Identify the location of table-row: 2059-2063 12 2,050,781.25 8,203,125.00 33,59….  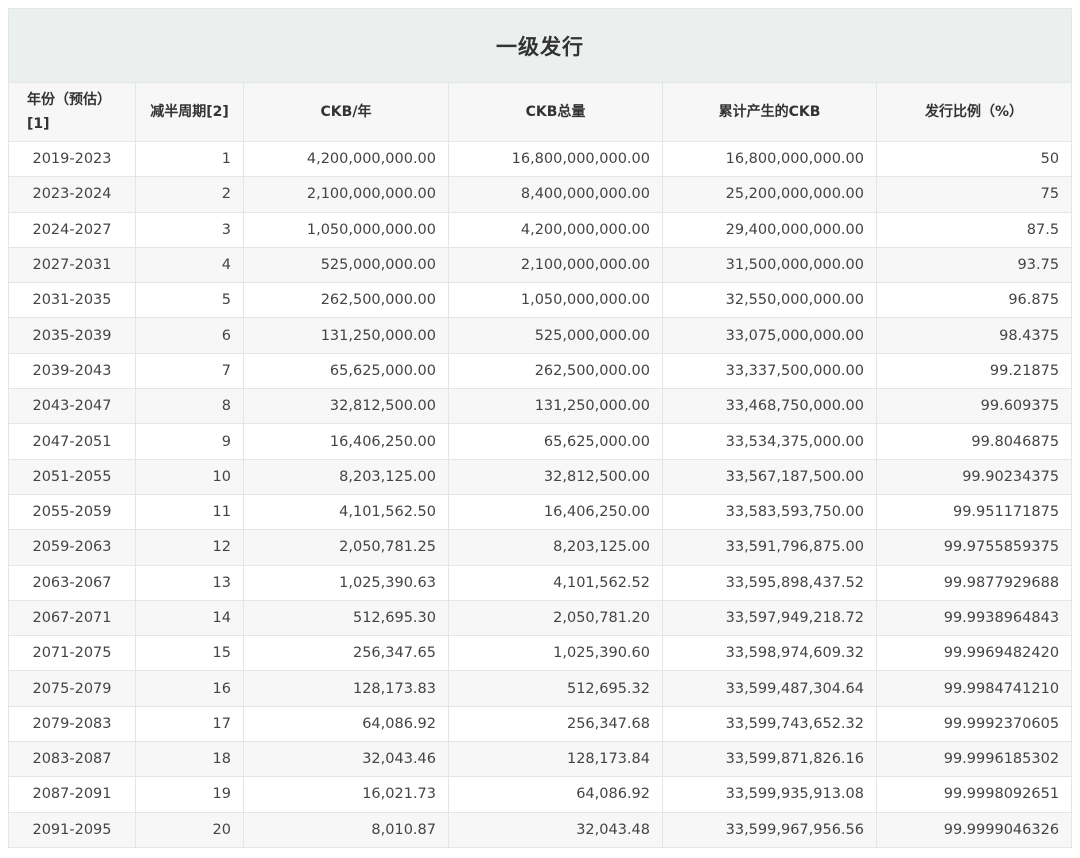
(540, 547).